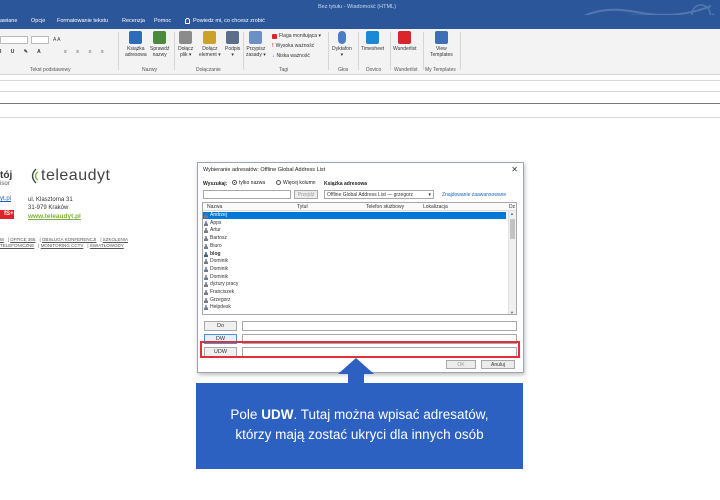 Image resolution: width=720 pixels, height=500 pixels. I want to click on list-item-name: Andrzej, so click(218, 215).